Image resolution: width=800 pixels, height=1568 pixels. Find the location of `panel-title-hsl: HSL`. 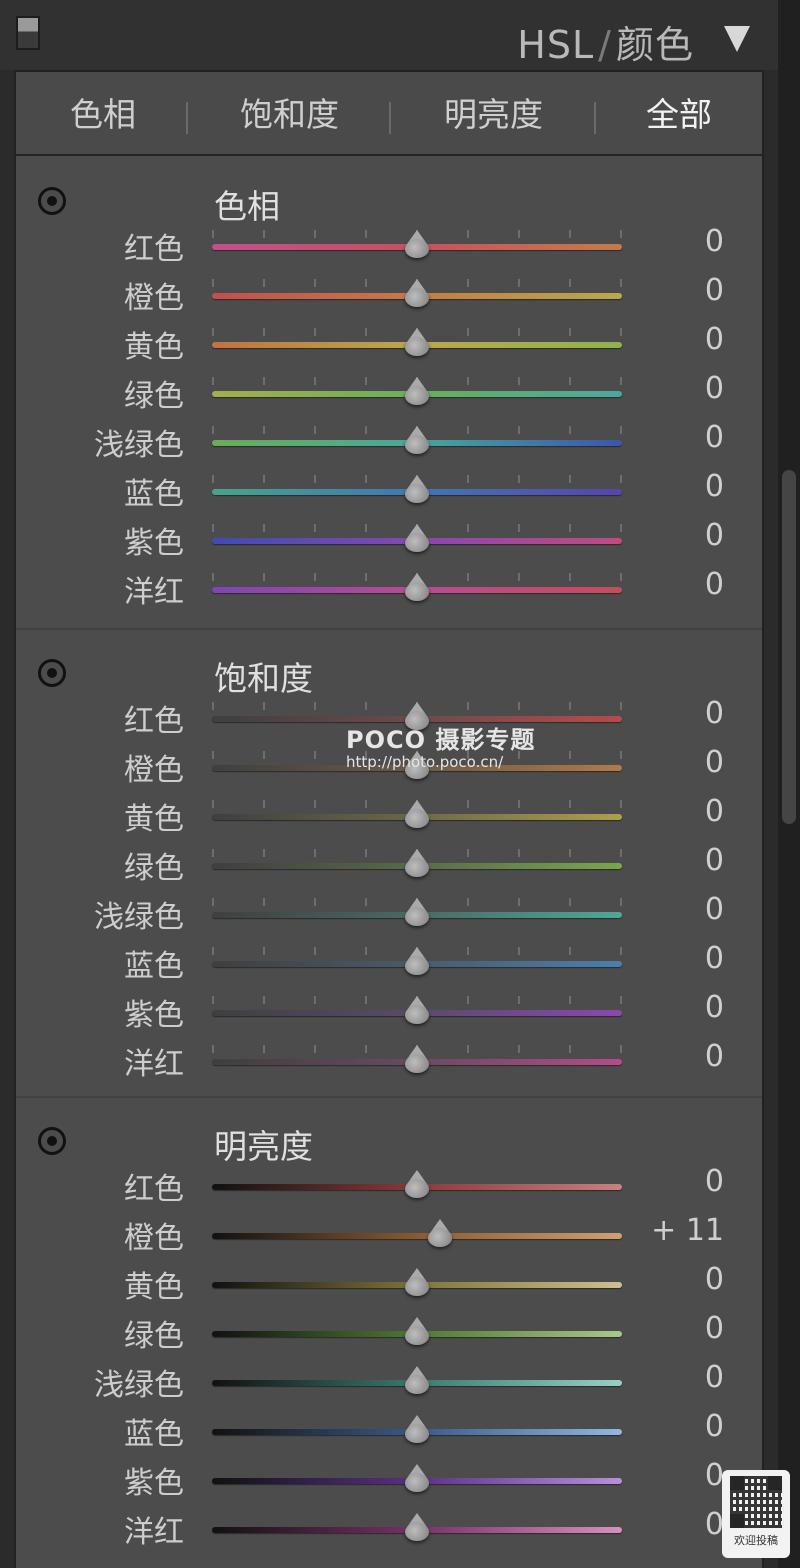

panel-title-hsl: HSL is located at coordinates (555, 45).